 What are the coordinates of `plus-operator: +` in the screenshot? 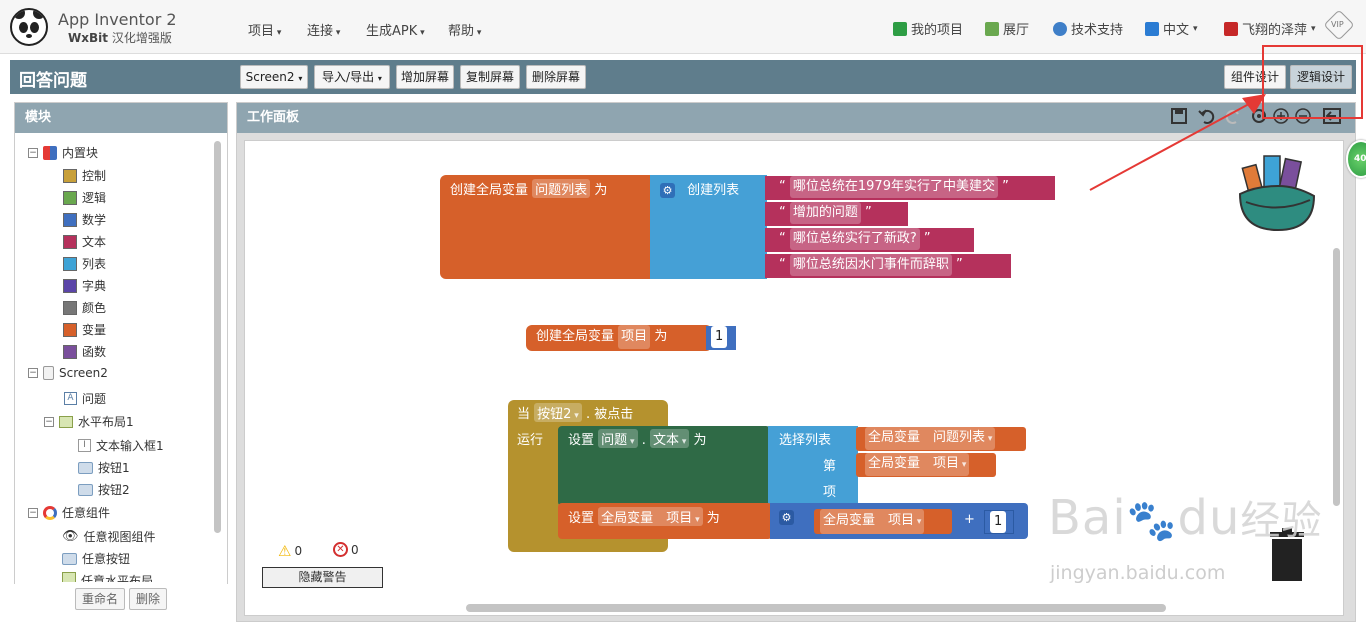 It's located at (969, 519).